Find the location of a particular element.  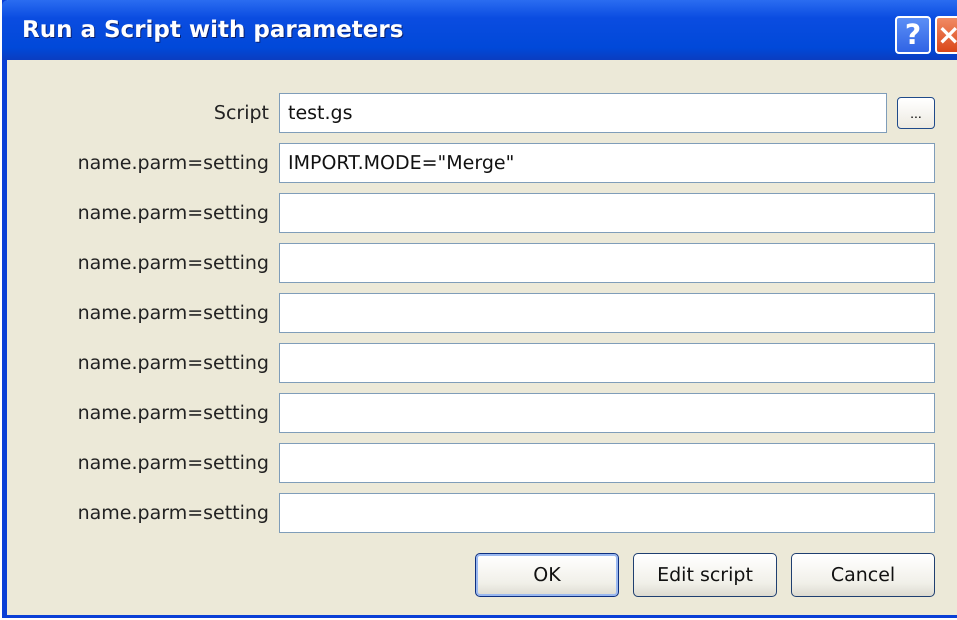

help-button: ? is located at coordinates (913, 35).